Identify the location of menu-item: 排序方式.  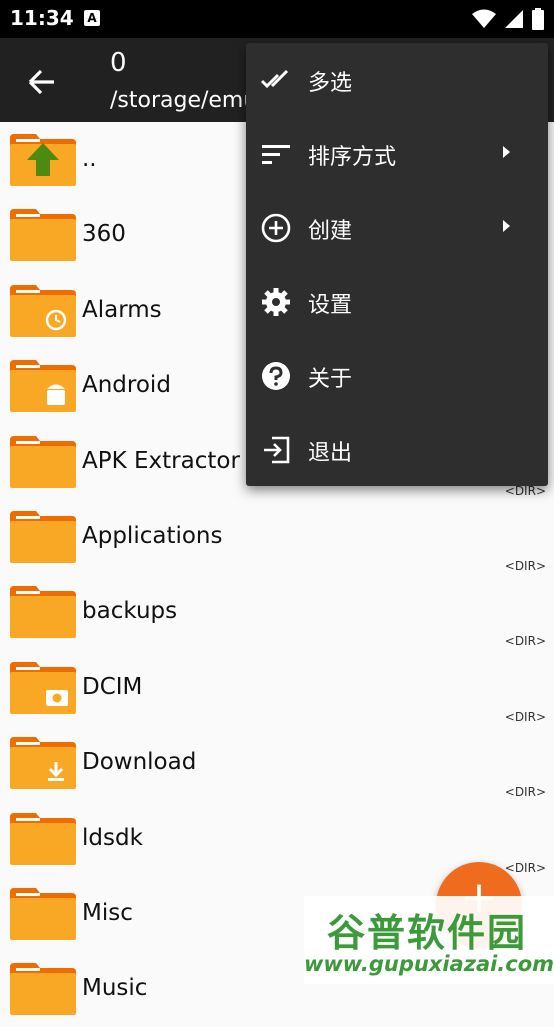
(397, 154).